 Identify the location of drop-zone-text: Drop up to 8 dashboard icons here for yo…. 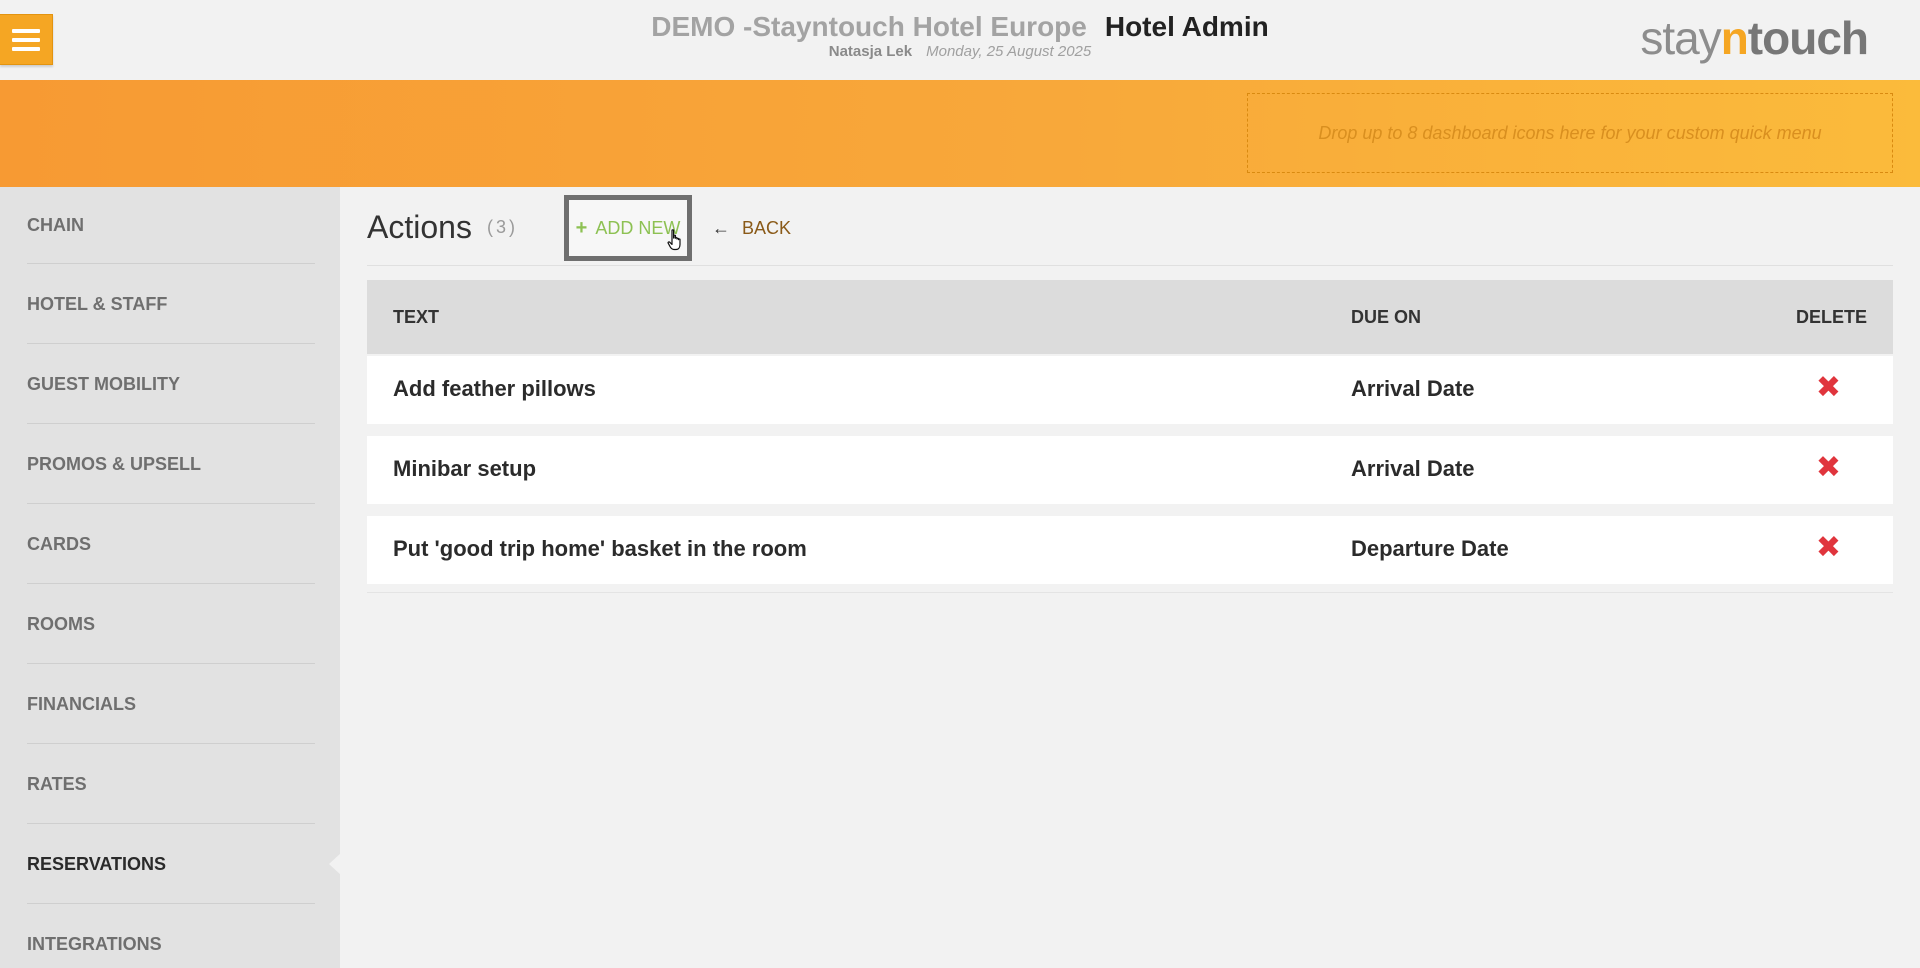
(1570, 132).